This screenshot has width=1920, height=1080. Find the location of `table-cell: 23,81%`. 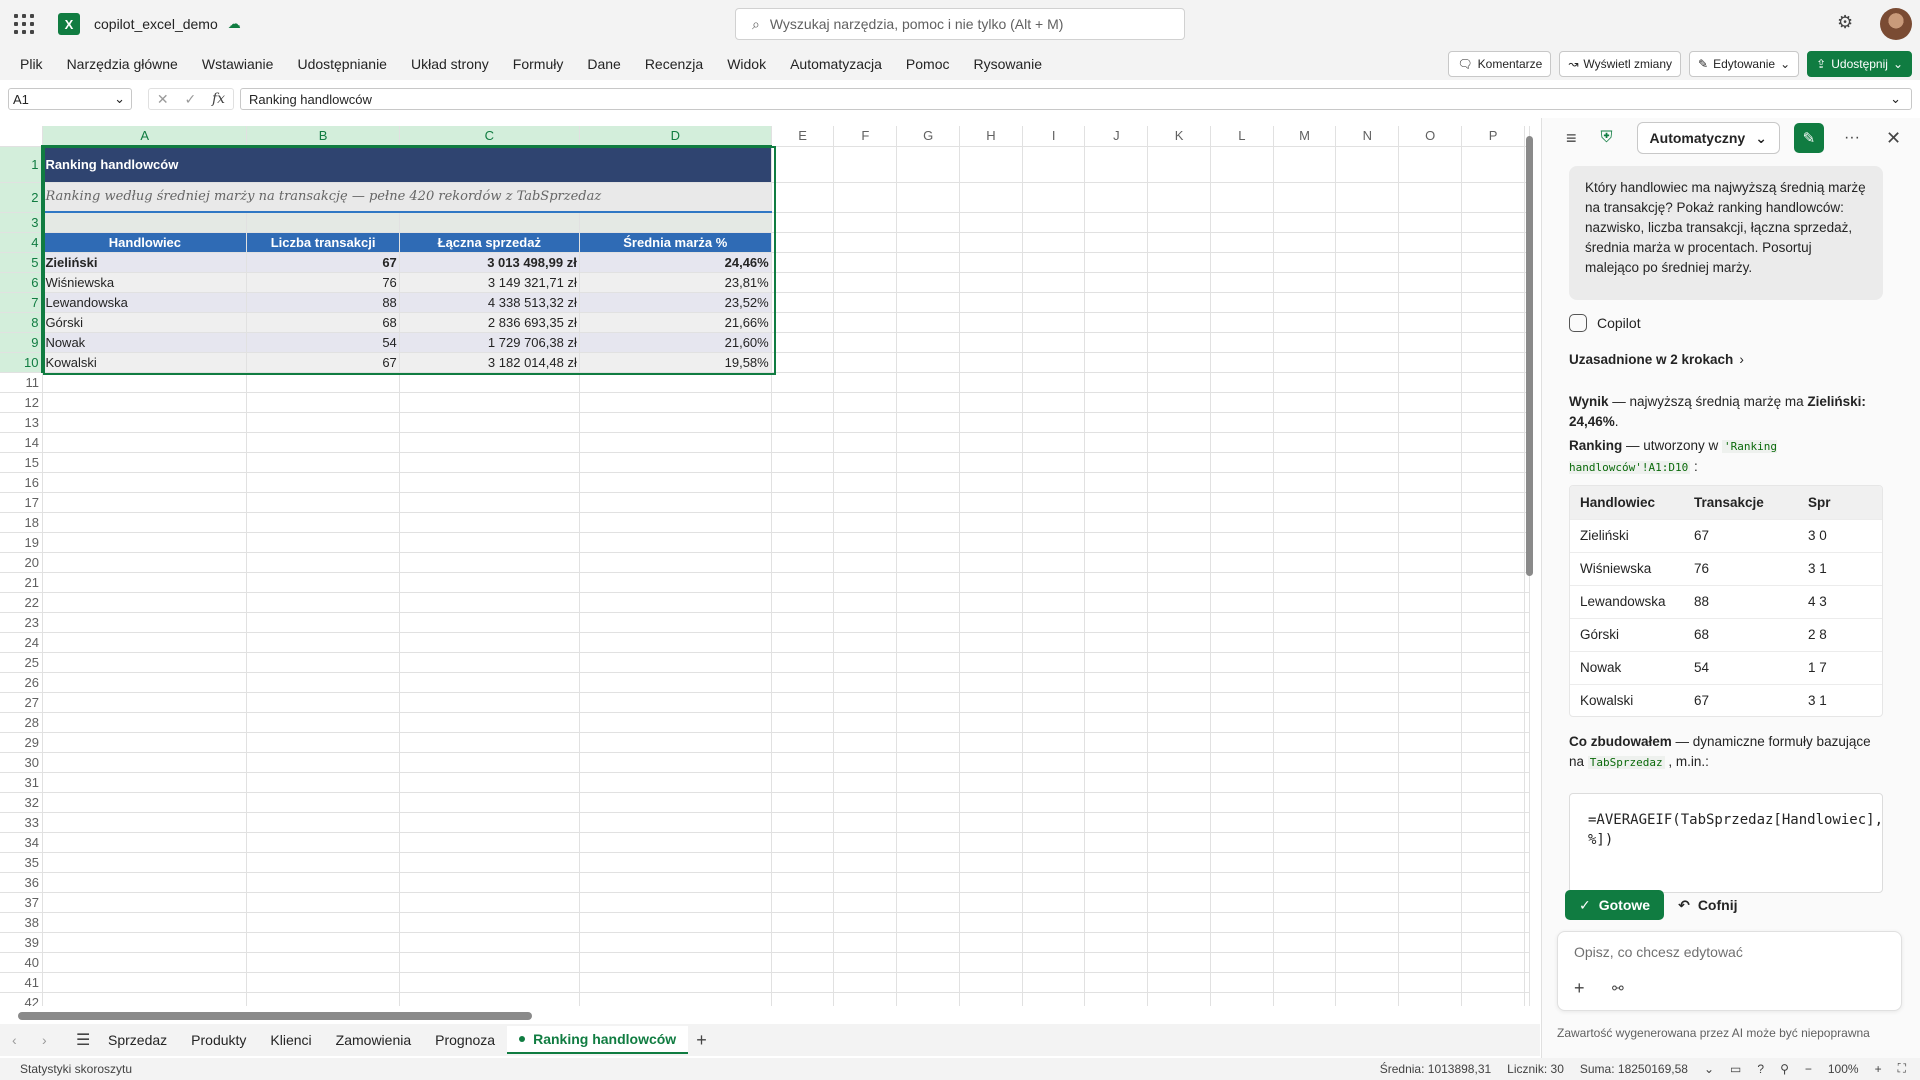

table-cell: 23,81% is located at coordinates (675, 282).